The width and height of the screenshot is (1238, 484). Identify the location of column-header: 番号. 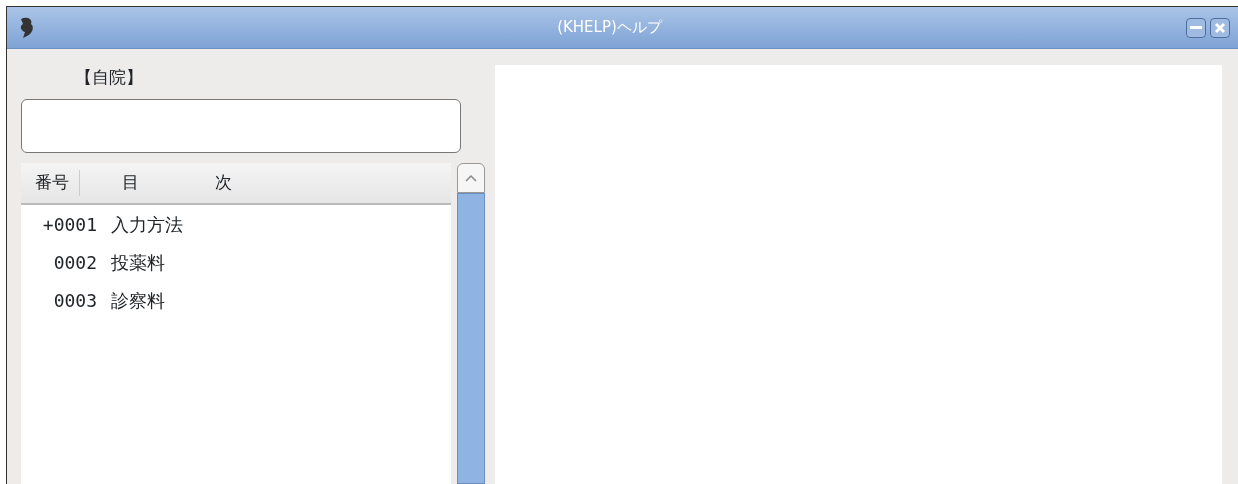
(50, 183).